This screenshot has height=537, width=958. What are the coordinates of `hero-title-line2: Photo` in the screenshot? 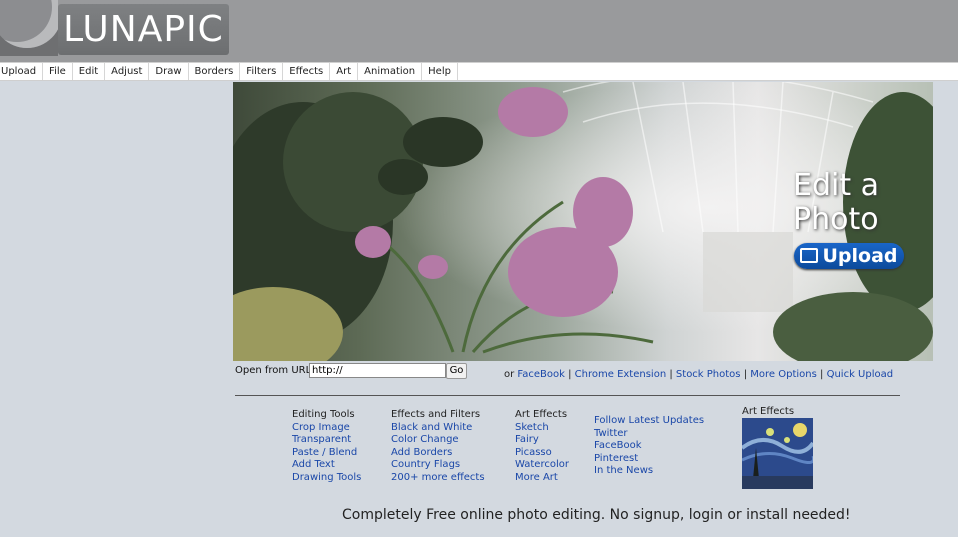 It's located at (836, 219).